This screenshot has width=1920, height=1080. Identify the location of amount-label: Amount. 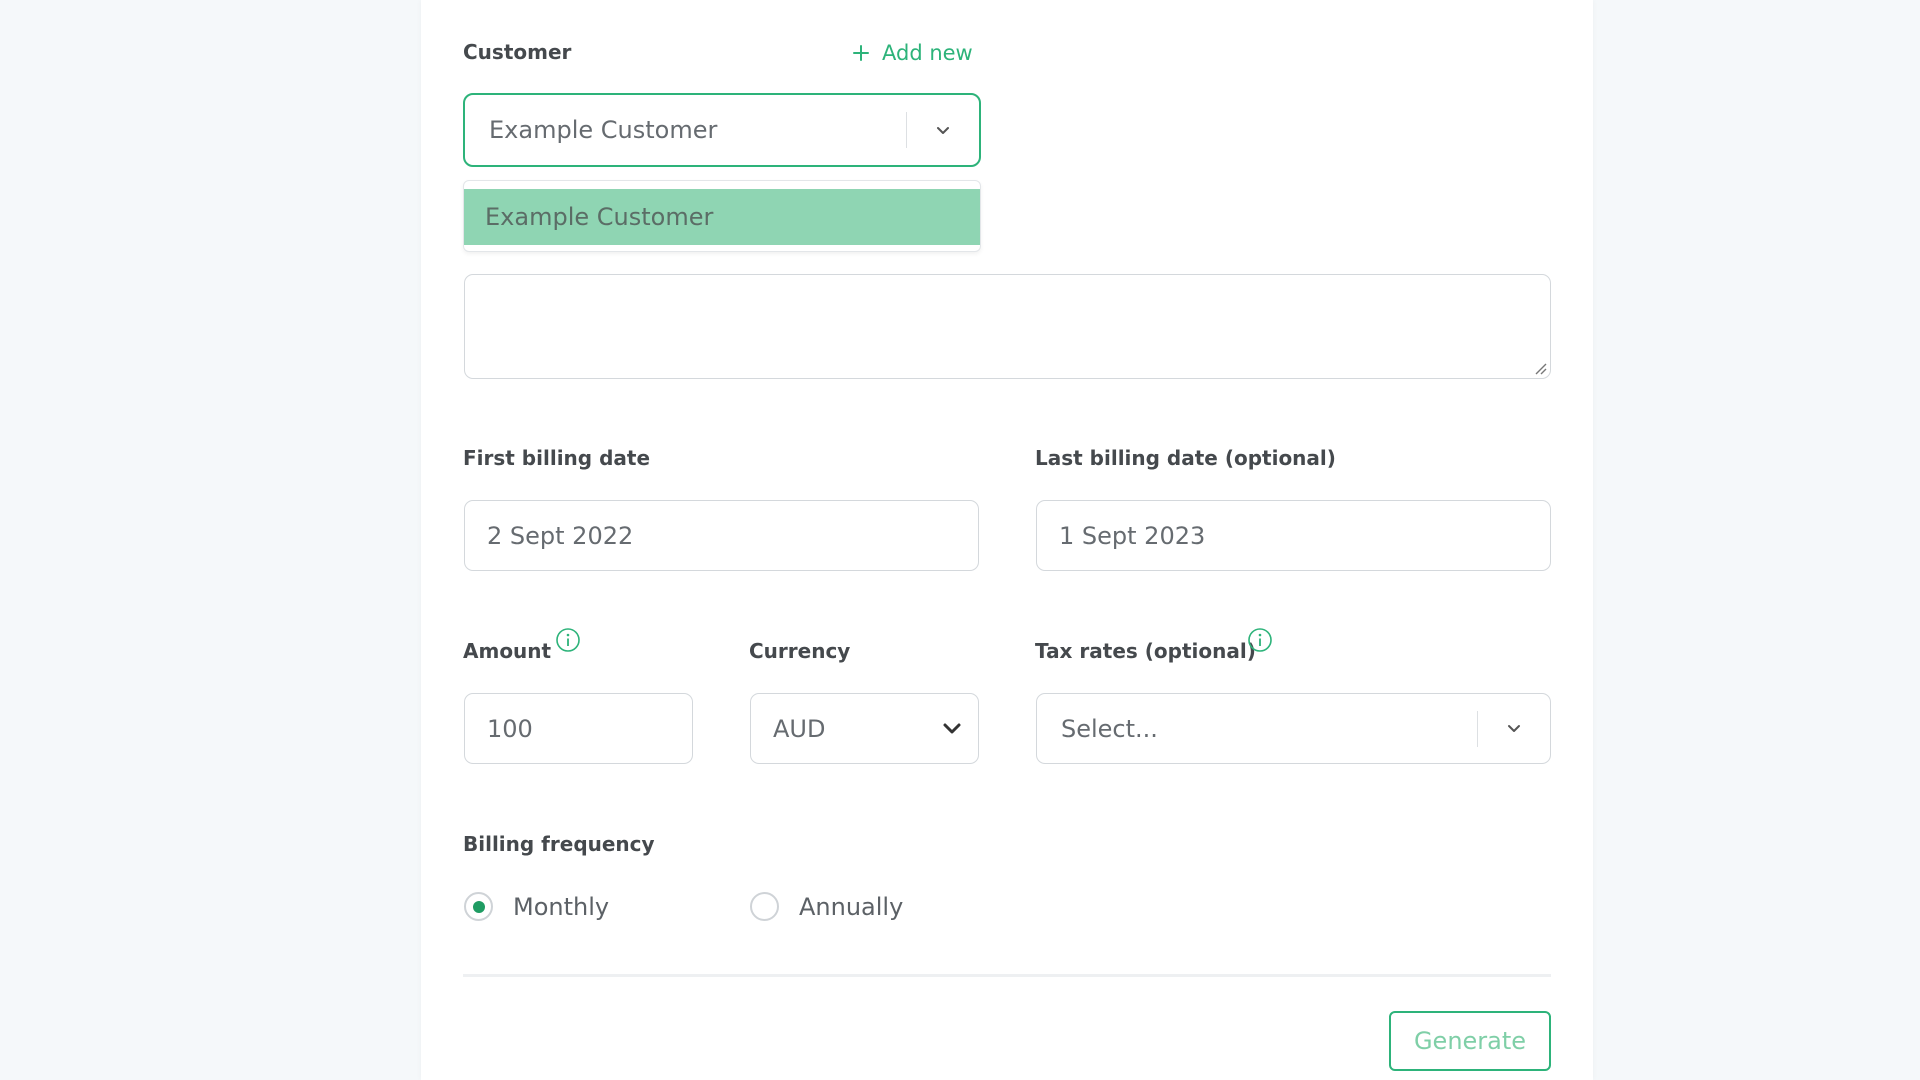
(507, 651).